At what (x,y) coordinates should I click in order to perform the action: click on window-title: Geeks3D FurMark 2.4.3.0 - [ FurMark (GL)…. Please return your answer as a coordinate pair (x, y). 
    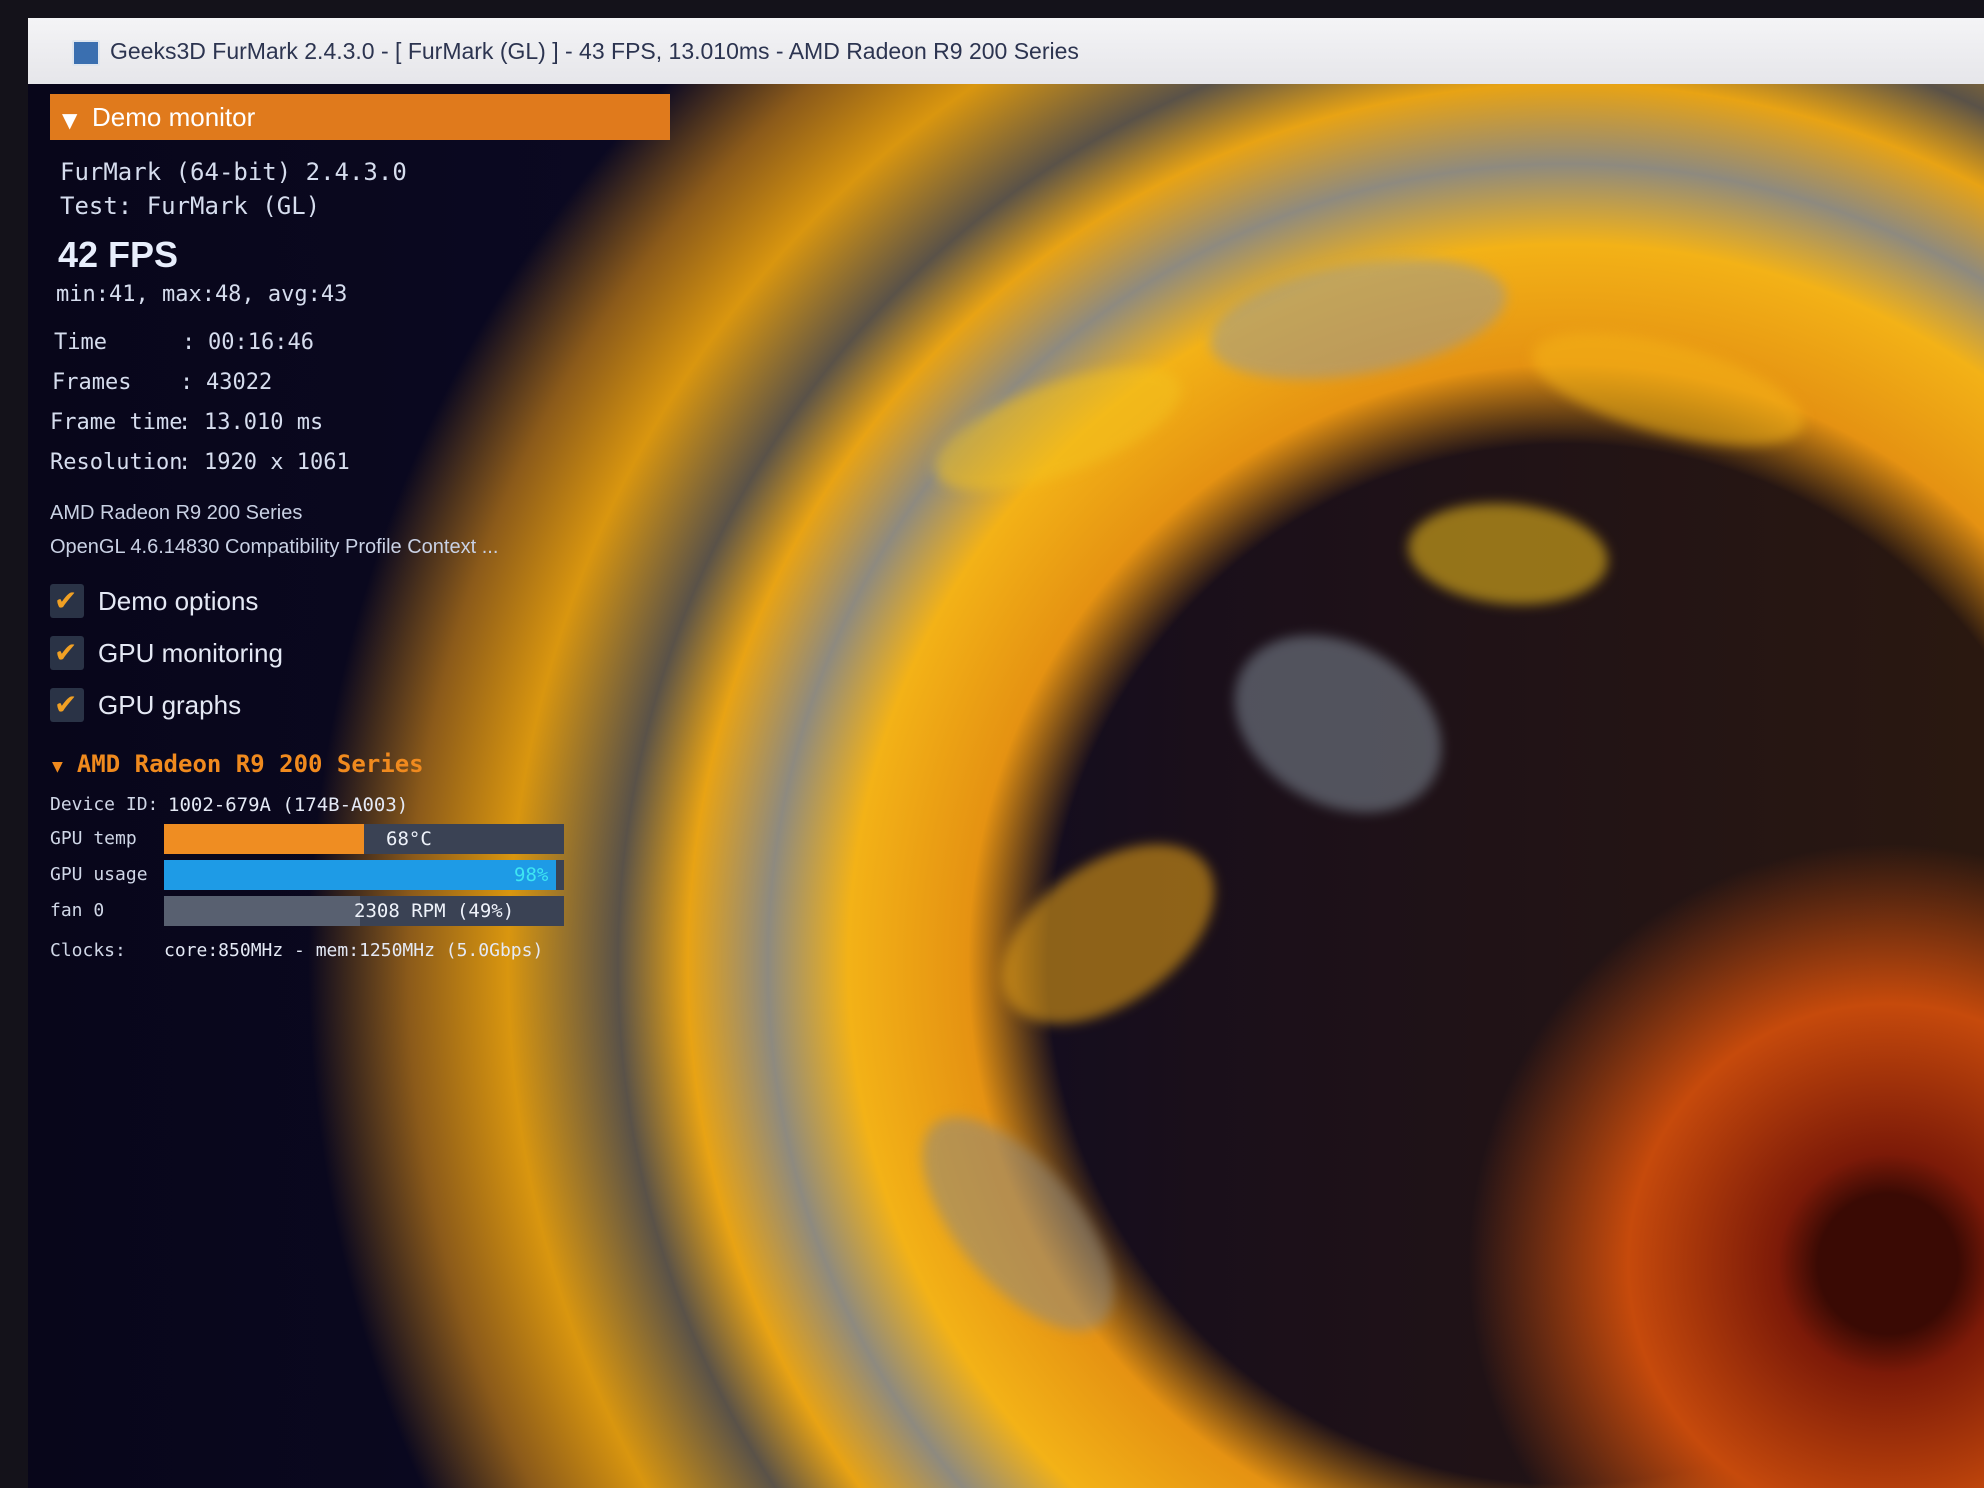
    Looking at the image, I should click on (594, 51).